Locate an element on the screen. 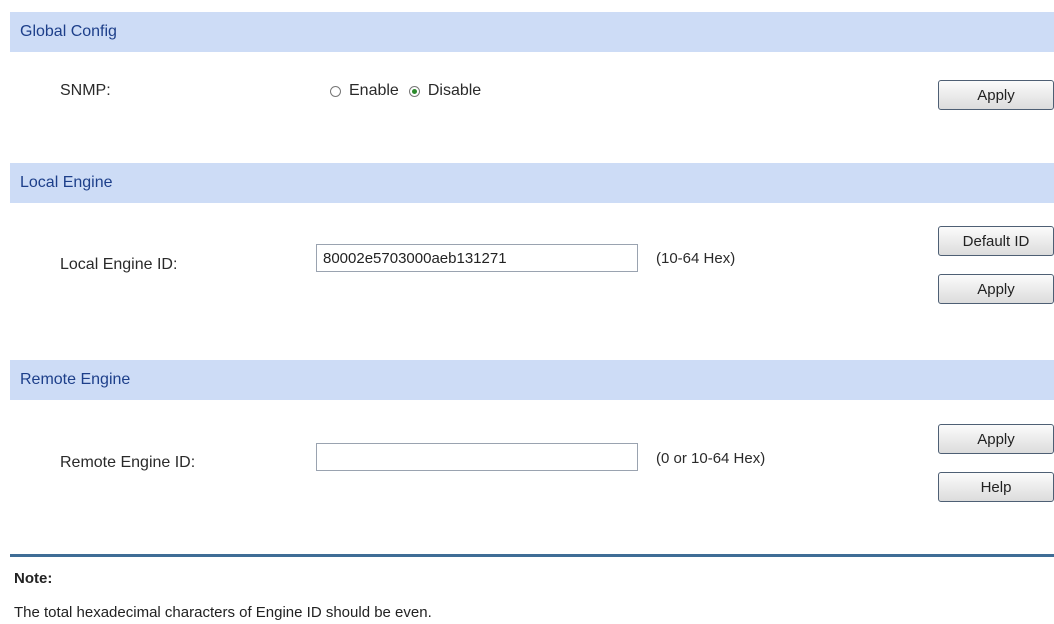 This screenshot has width=1054, height=624. snmp-radio-group: Enable Disable is located at coordinates (410, 91).